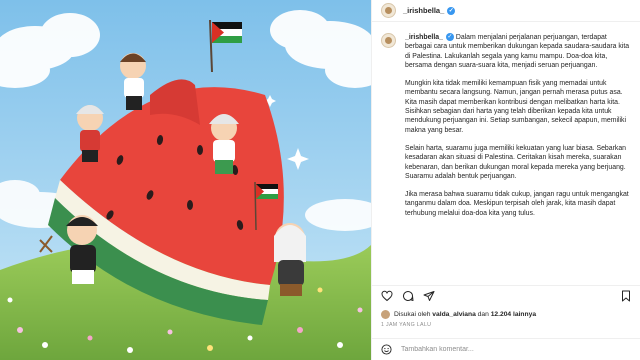 The image size is (640, 360). I want to click on share-button, so click(429, 296).